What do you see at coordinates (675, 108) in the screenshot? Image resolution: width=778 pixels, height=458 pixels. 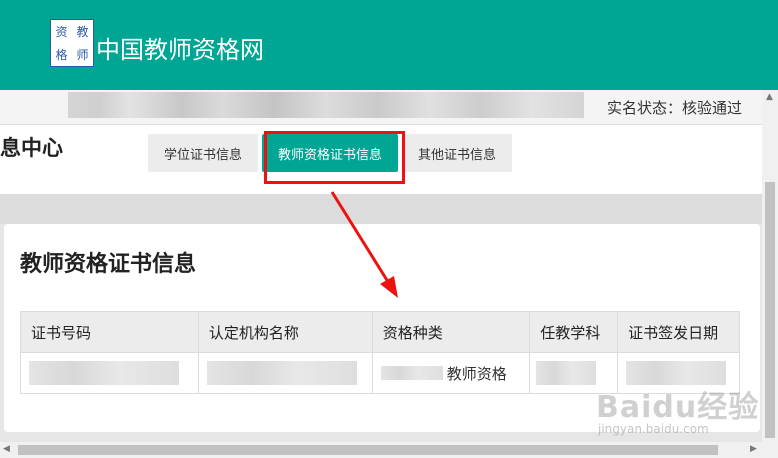 I see `verify-status: 实名状态：核验通过` at bounding box center [675, 108].